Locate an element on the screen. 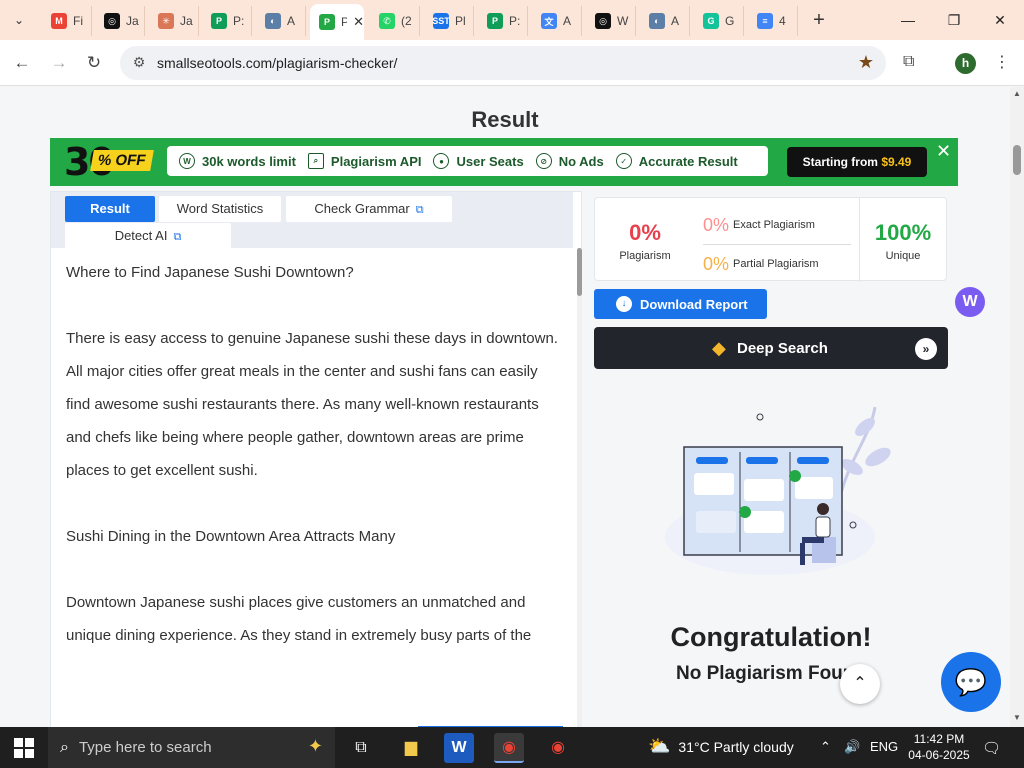  text-heading: Where to Find Japanese Sushi Downtown? is located at coordinates (210, 272).